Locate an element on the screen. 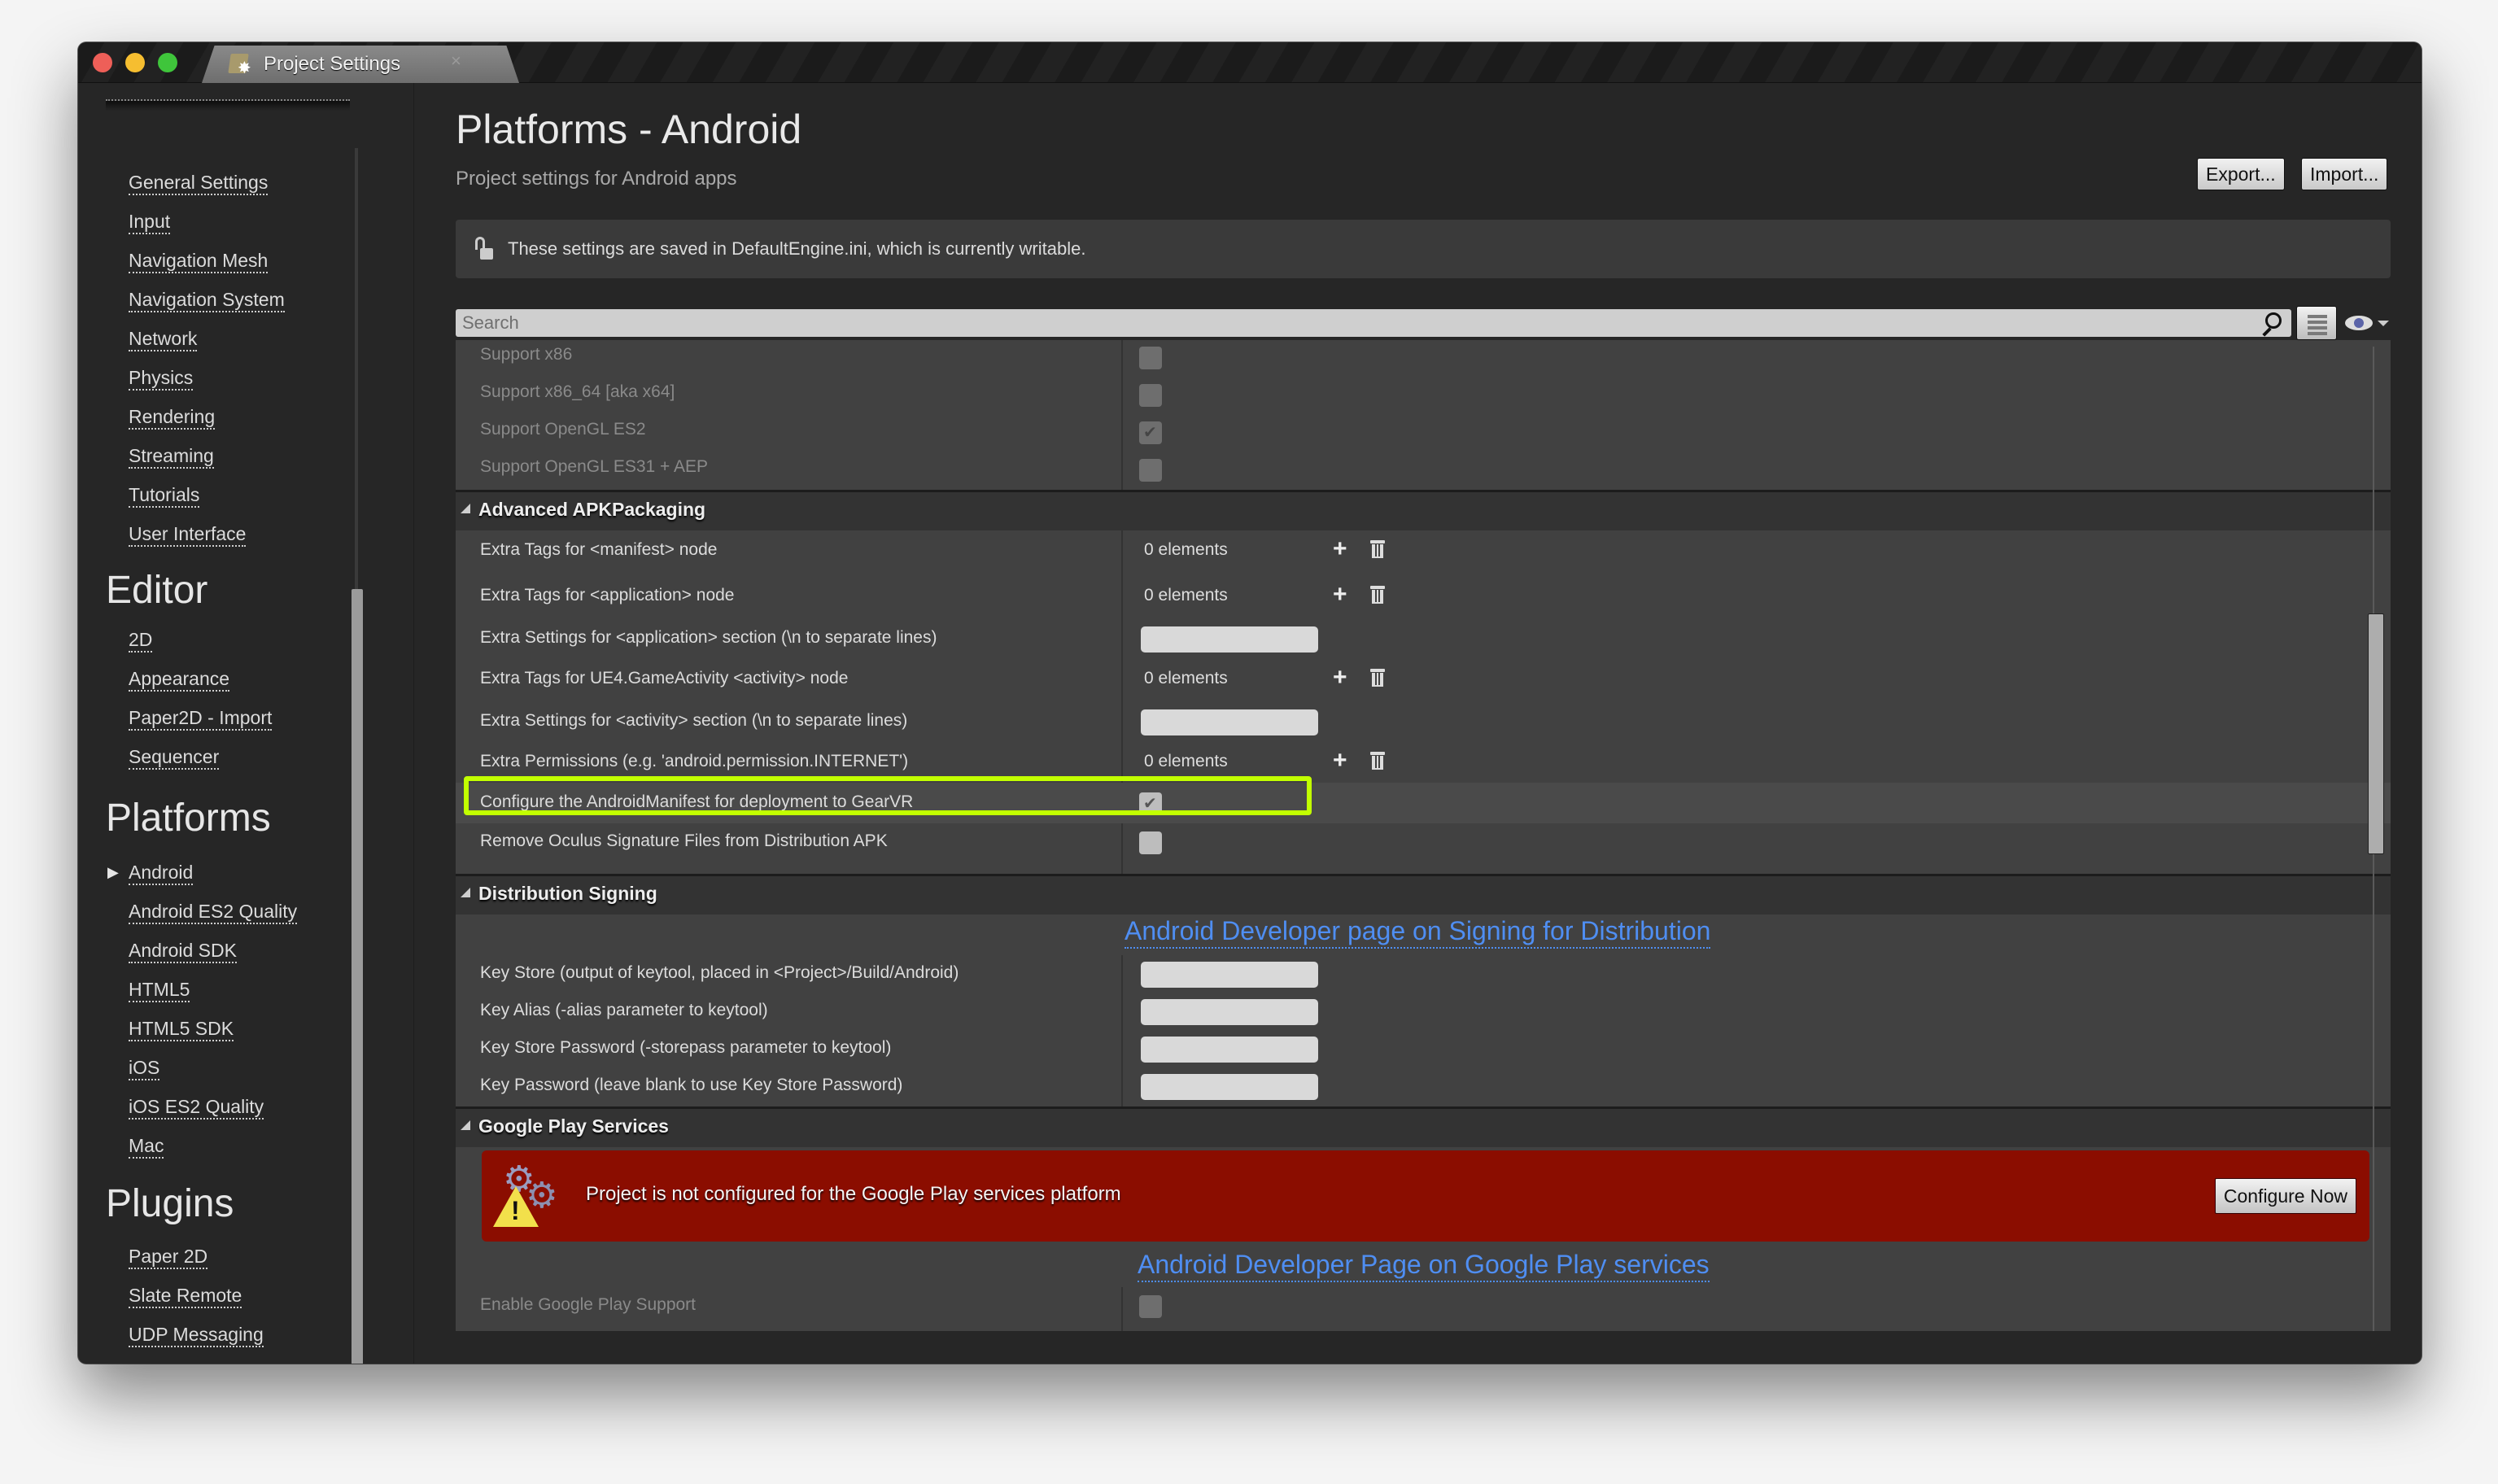 The image size is (2498, 1484). key-store-input is located at coordinates (1229, 975).